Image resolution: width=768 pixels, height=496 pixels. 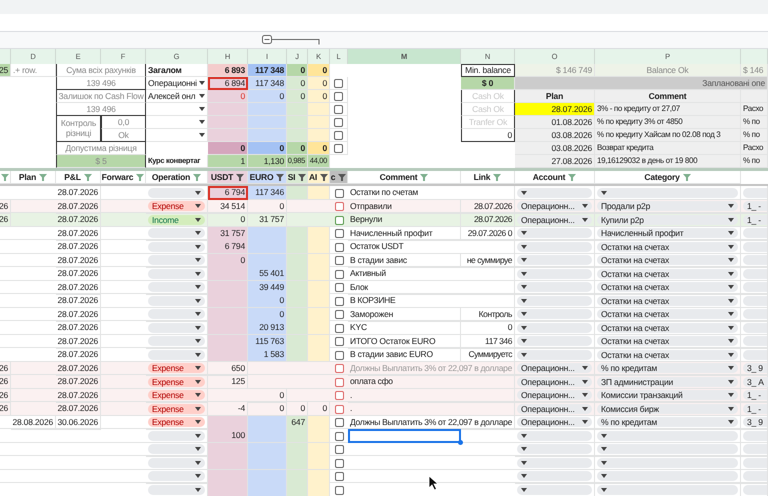 What do you see at coordinates (667, 206) in the screenshot?
I see `category-dropdown: Продали p2p` at bounding box center [667, 206].